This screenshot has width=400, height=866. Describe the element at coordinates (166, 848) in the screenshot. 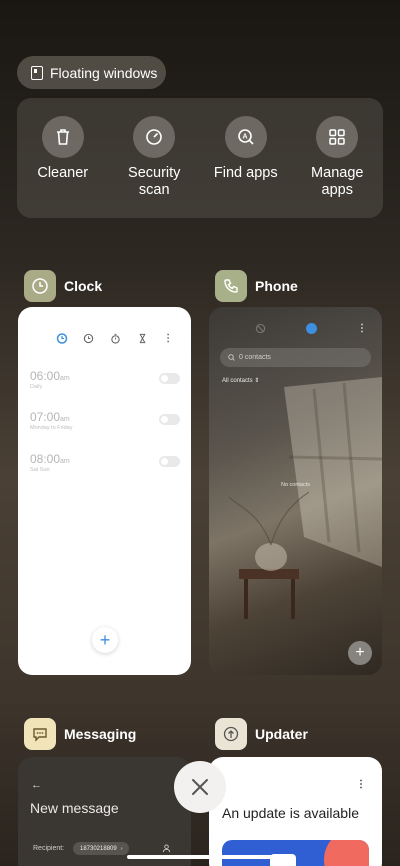

I see `contact-person-icon` at that location.